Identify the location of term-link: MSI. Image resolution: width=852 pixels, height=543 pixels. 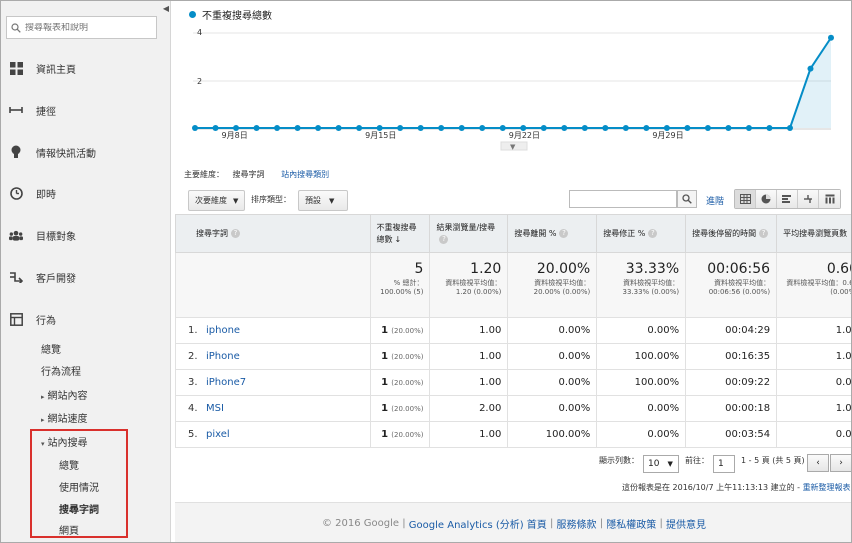
(215, 408).